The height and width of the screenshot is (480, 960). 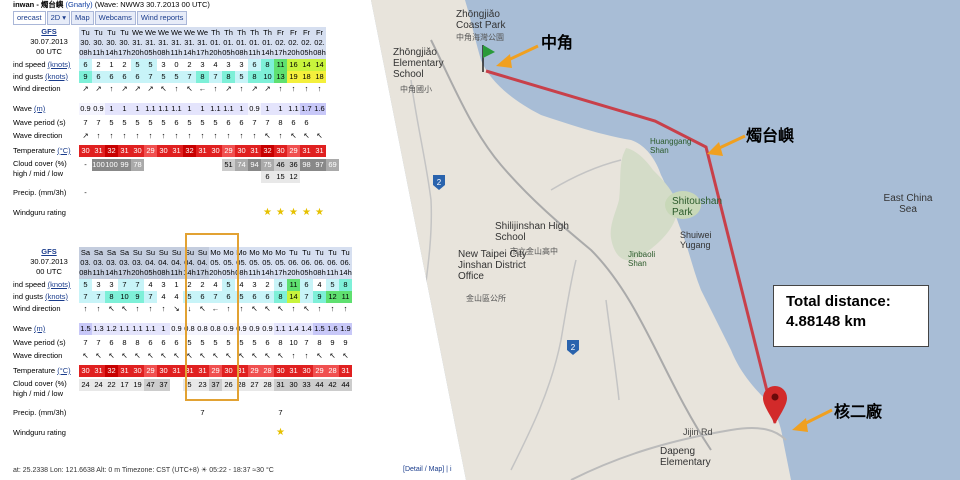 I want to click on header-cell: 20h, so click(x=215, y=53).